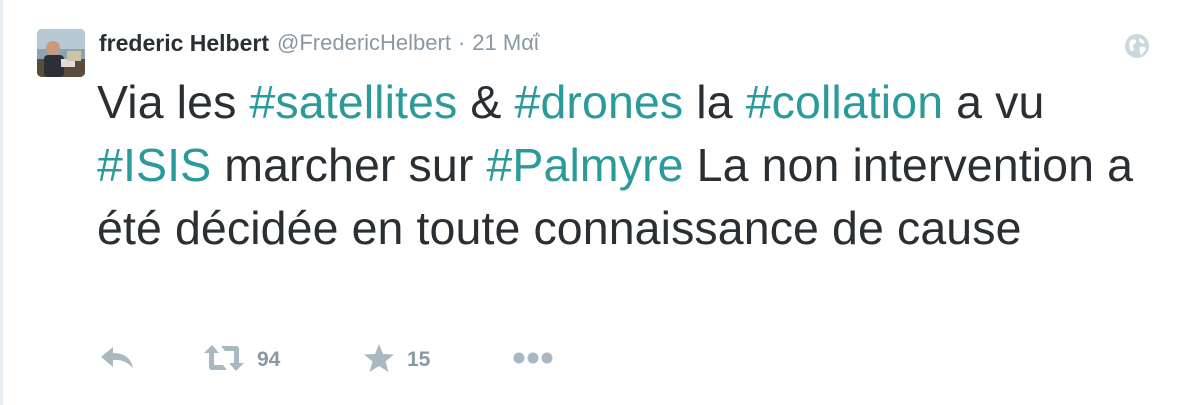 This screenshot has height=405, width=1179. Describe the element at coordinates (269, 359) in the screenshot. I see `retweet-count: 94` at that location.